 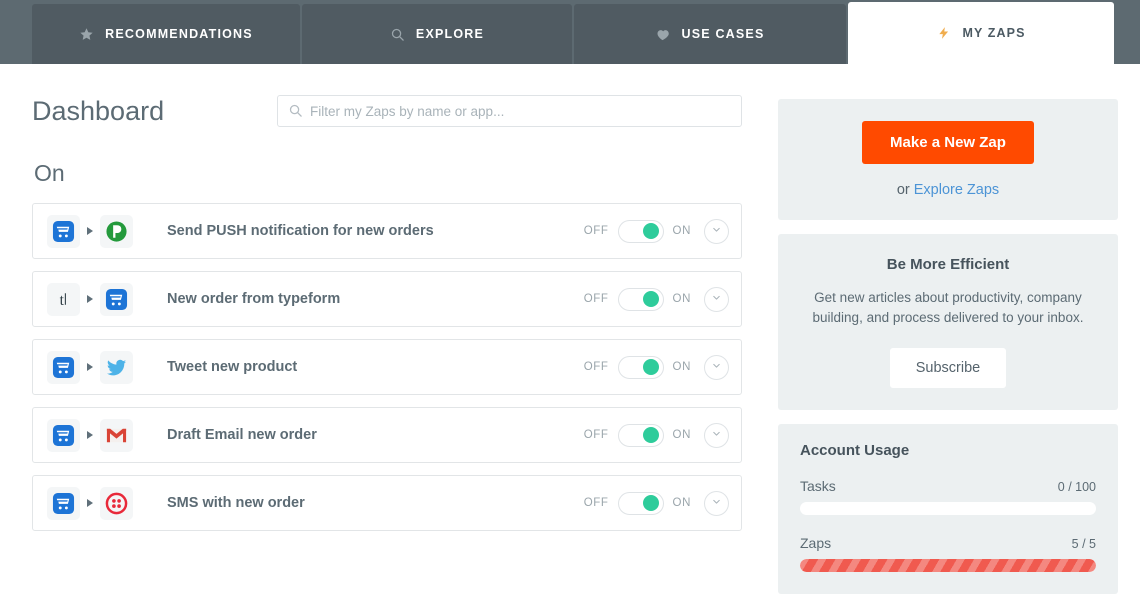 I want to click on usage-row-zaps: Zaps 5 / 5, so click(x=948, y=543).